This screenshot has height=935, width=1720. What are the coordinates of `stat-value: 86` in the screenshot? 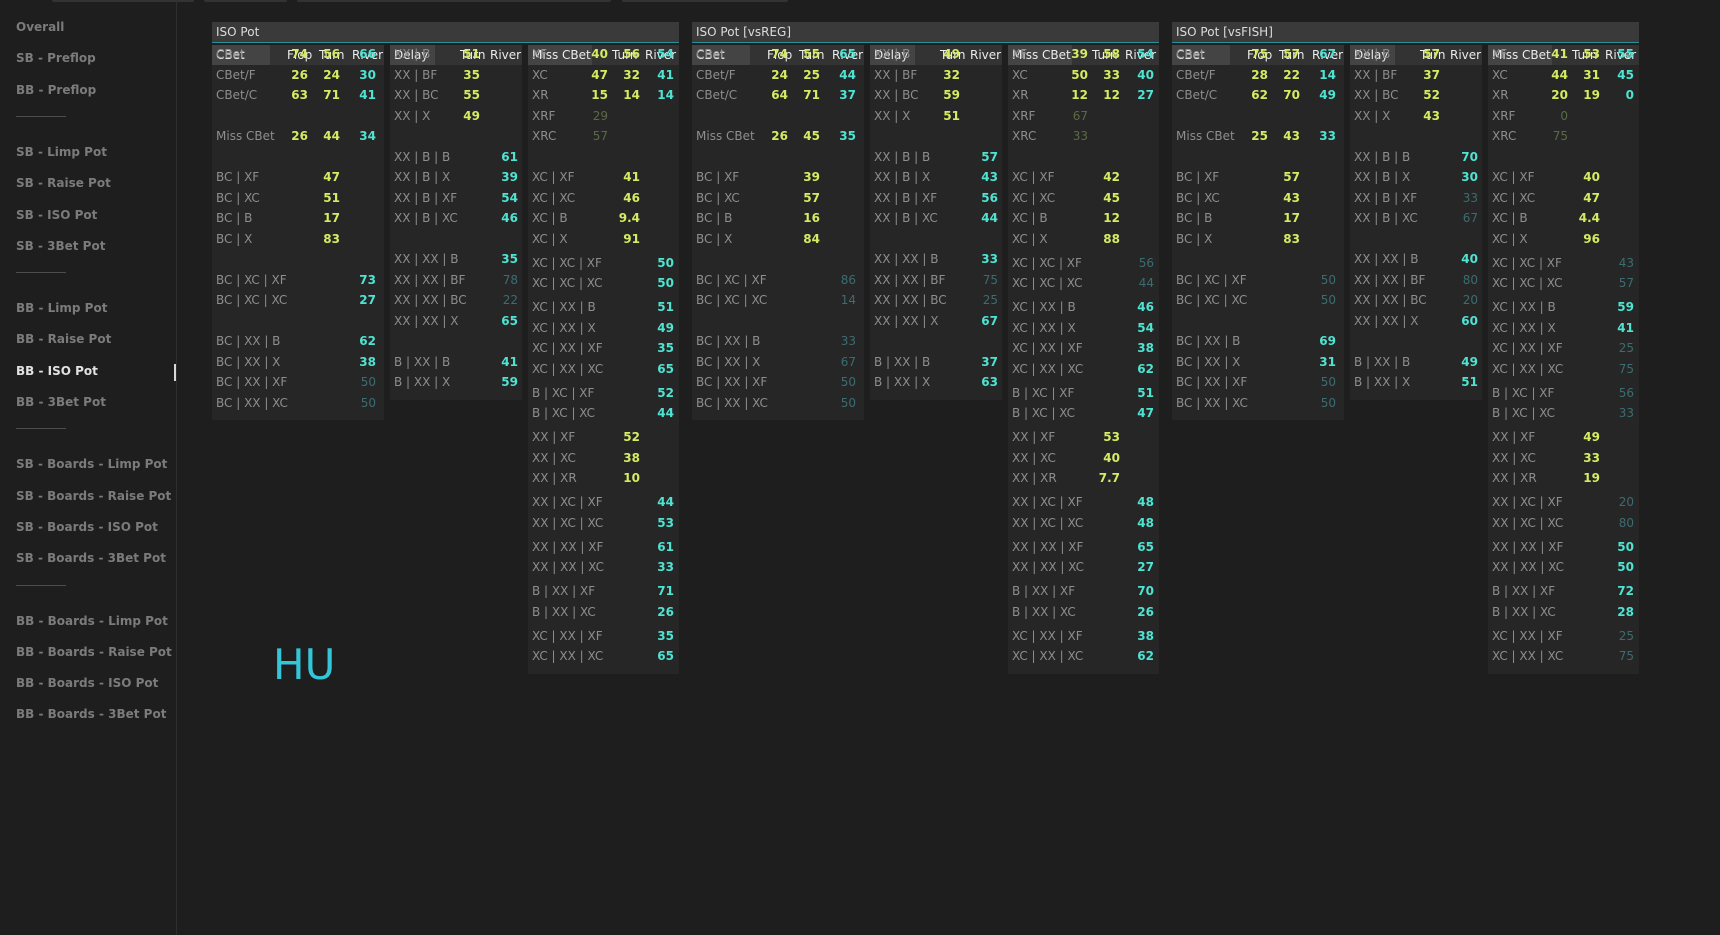 It's located at (836, 280).